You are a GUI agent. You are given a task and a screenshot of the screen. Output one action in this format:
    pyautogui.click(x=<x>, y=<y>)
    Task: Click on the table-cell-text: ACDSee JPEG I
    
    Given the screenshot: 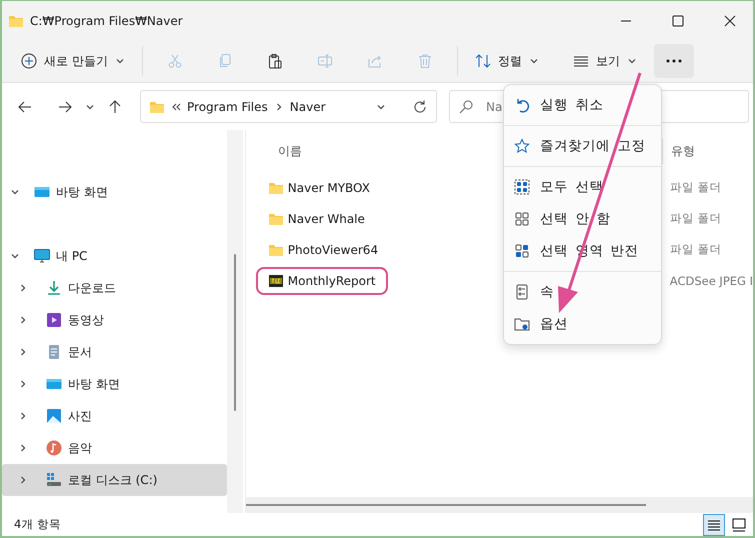 What is the action you would take?
    pyautogui.click(x=710, y=281)
    